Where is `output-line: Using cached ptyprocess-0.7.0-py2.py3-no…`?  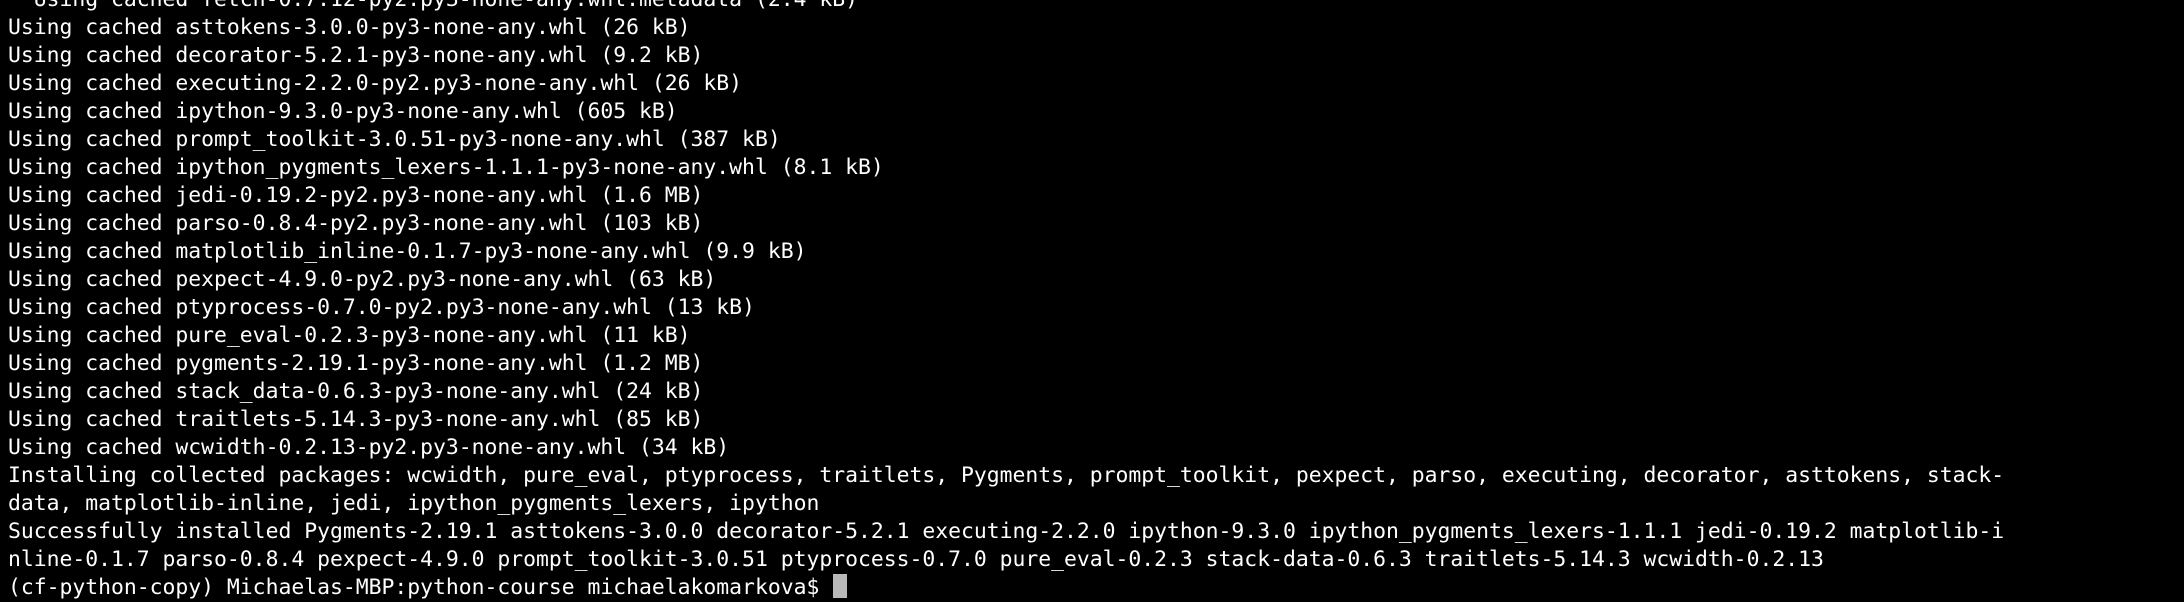
output-line: Using cached ptyprocess-0.7.0-py2.py3-no… is located at coordinates (381, 307).